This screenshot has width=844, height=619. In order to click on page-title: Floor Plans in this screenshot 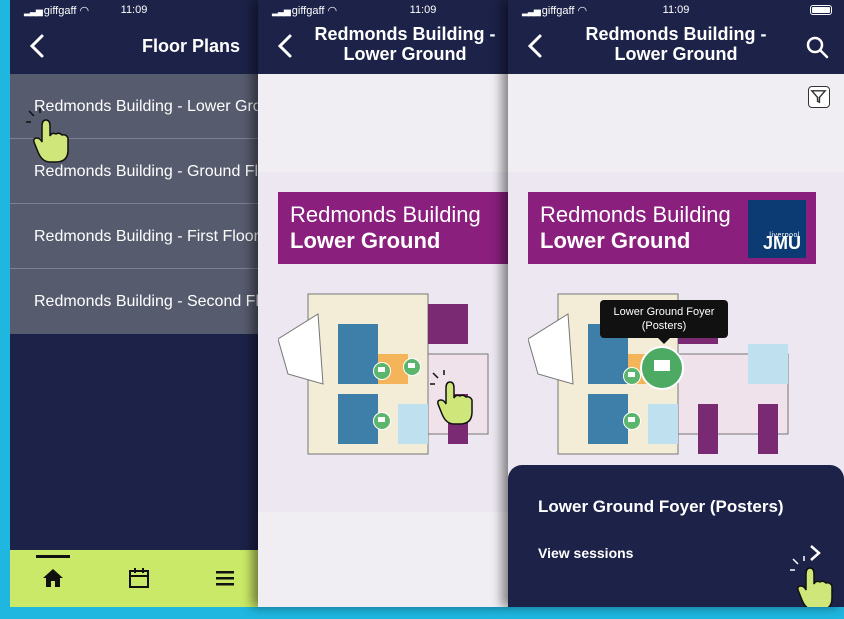, I will do `click(190, 46)`.